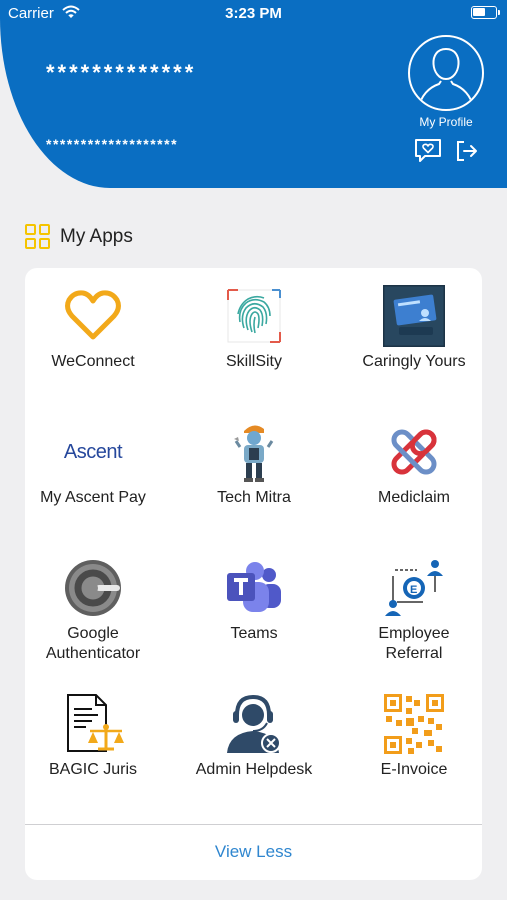 Image resolution: width=507 pixels, height=900 pixels. I want to click on user-silhouette-icon, so click(446, 78).